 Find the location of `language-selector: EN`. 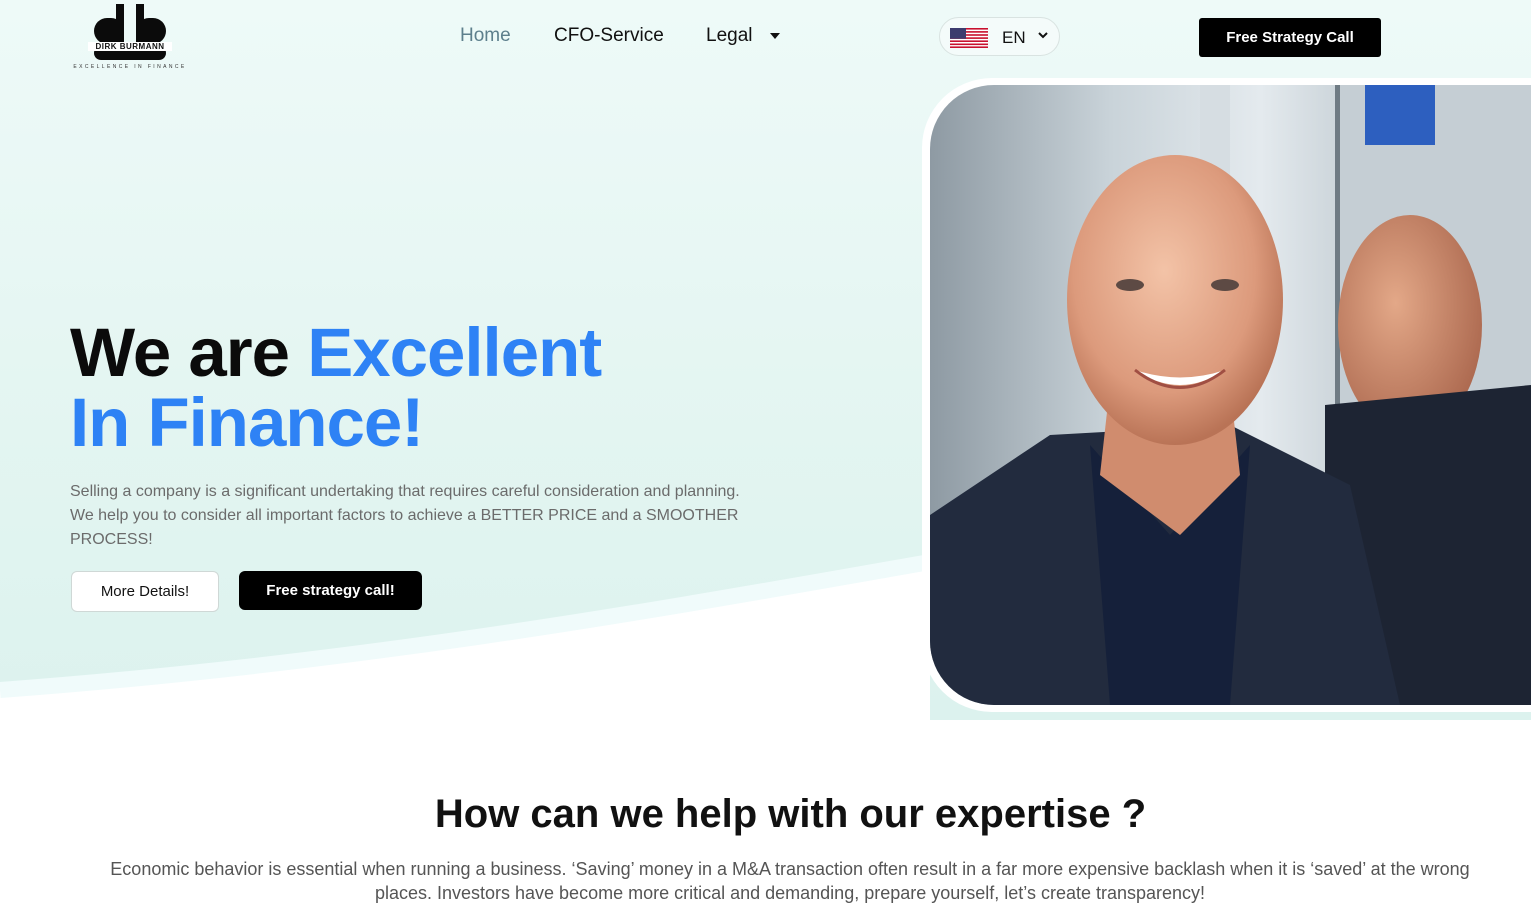

language-selector: EN is located at coordinates (999, 36).